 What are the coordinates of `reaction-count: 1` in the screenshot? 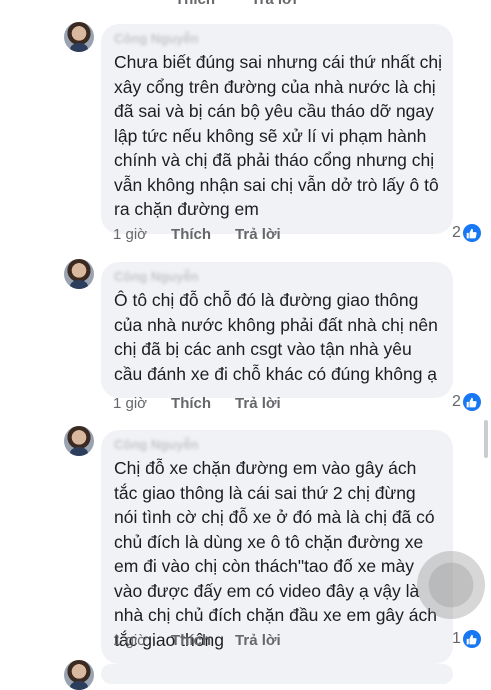 It's located at (456, 638).